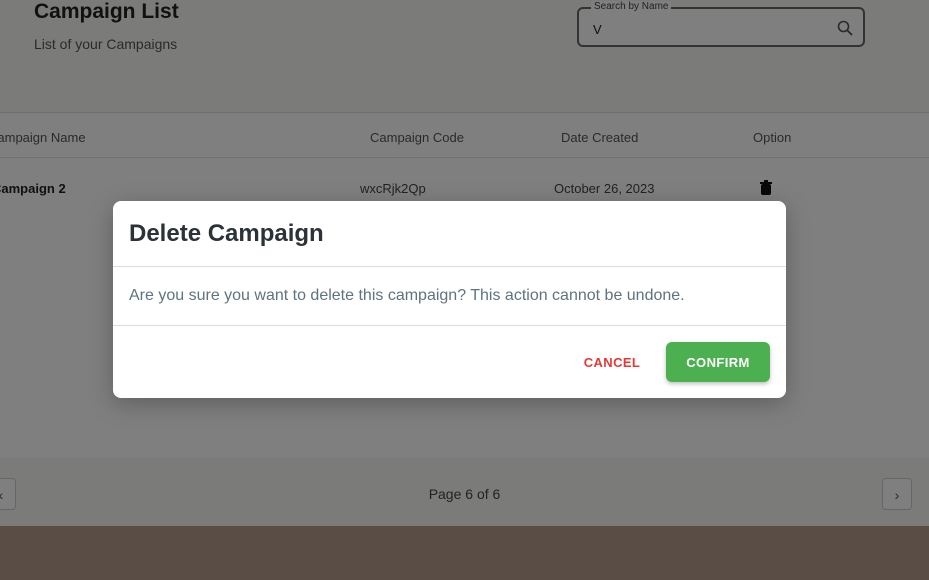  What do you see at coordinates (449, 325) in the screenshot?
I see `dialog-footer-divider` at bounding box center [449, 325].